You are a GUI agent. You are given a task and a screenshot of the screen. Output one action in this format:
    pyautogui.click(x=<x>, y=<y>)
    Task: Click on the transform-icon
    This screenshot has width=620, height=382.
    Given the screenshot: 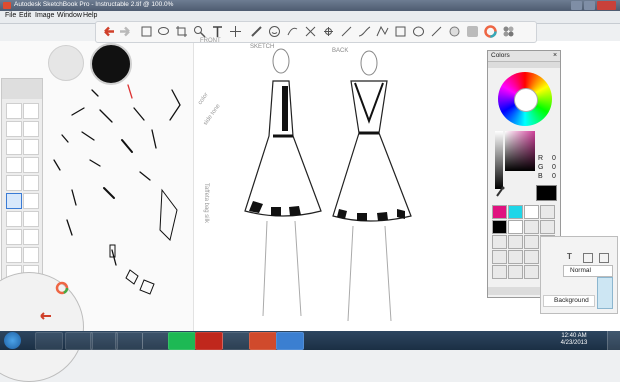 What is the action you would take?
    pyautogui.click(x=328, y=31)
    